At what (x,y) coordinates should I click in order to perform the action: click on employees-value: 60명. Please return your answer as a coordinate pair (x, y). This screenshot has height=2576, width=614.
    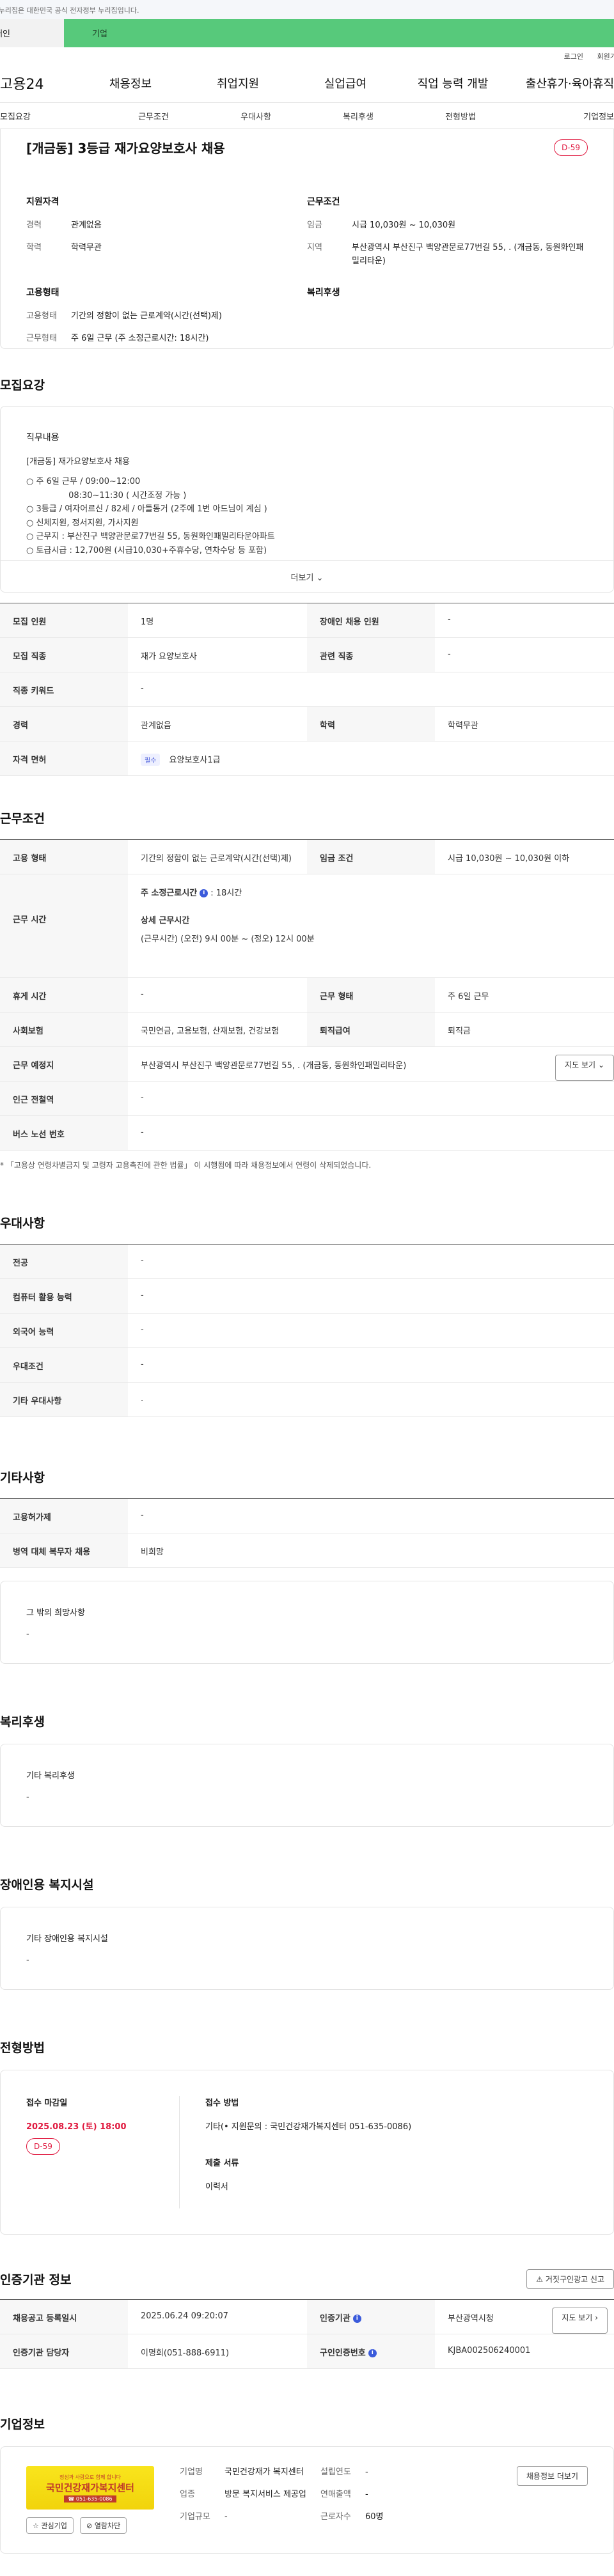
    Looking at the image, I should click on (374, 2516).